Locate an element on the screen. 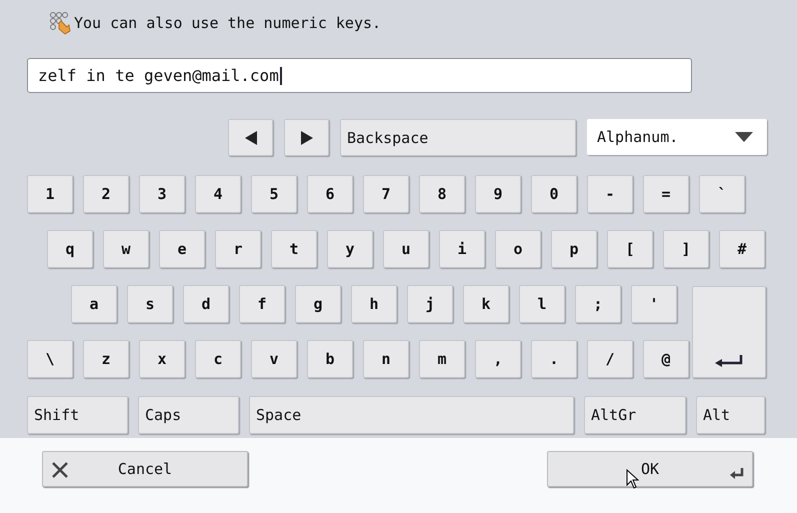 The width and height of the screenshot is (797, 513). keyboard-key: h is located at coordinates (374, 304).